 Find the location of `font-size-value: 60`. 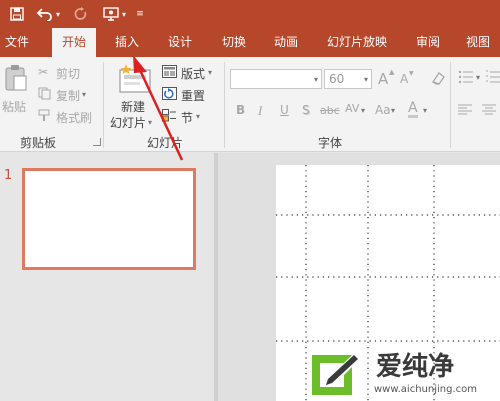

font-size-value: 60 is located at coordinates (337, 79).